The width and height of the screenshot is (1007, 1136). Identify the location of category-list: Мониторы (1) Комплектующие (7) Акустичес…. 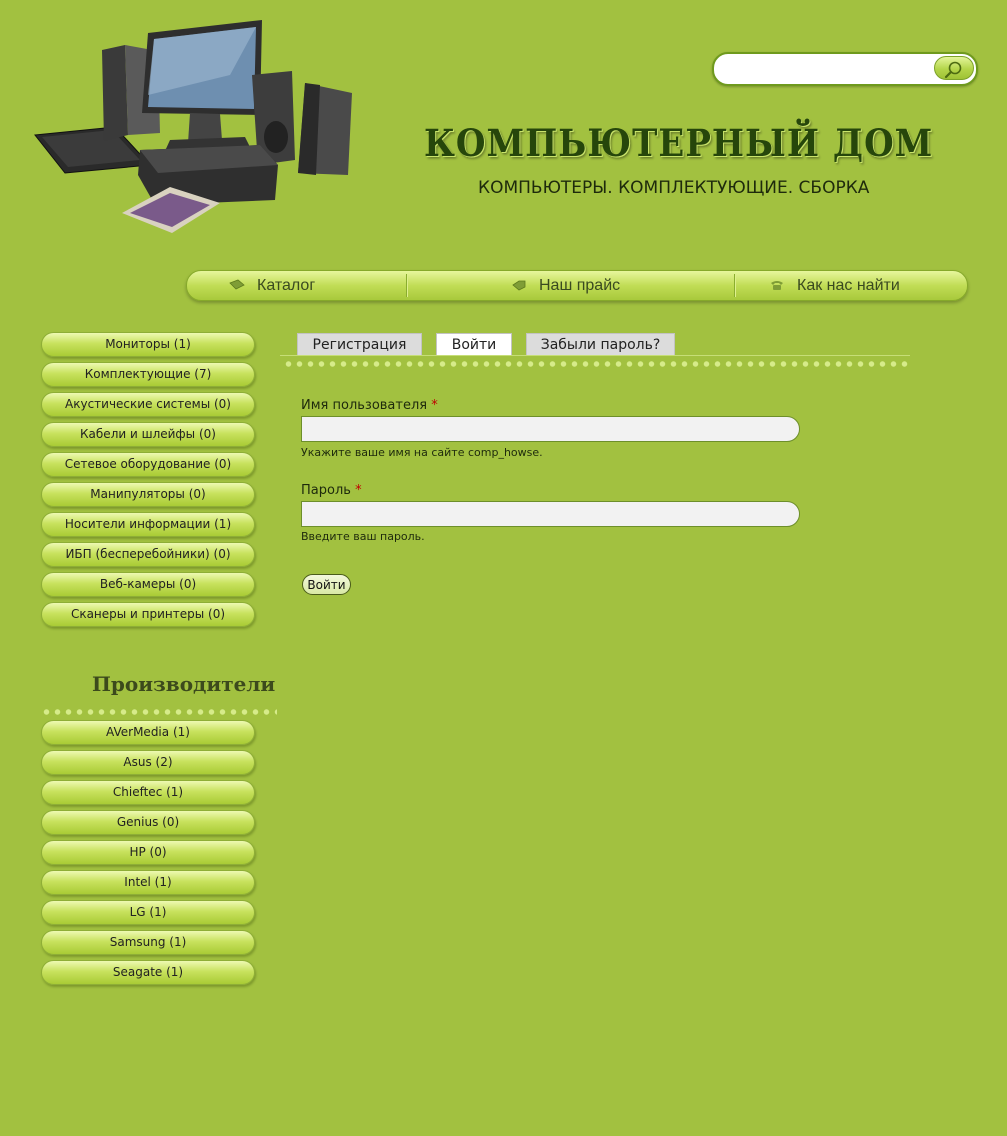
(148, 482).